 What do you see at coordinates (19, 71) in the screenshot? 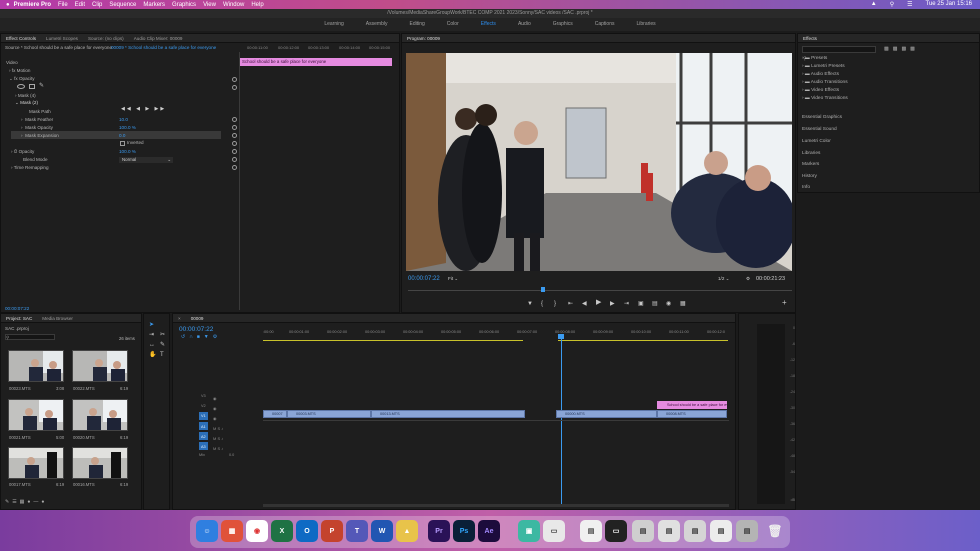
I see `motion-effect: › fx Motion` at bounding box center [19, 71].